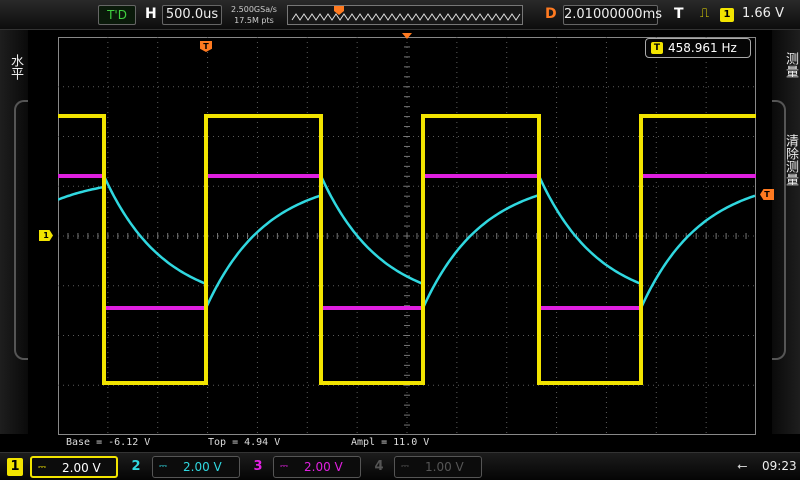  What do you see at coordinates (192, 15) in the screenshot?
I see `timebase-readout: 500.0us` at bounding box center [192, 15].